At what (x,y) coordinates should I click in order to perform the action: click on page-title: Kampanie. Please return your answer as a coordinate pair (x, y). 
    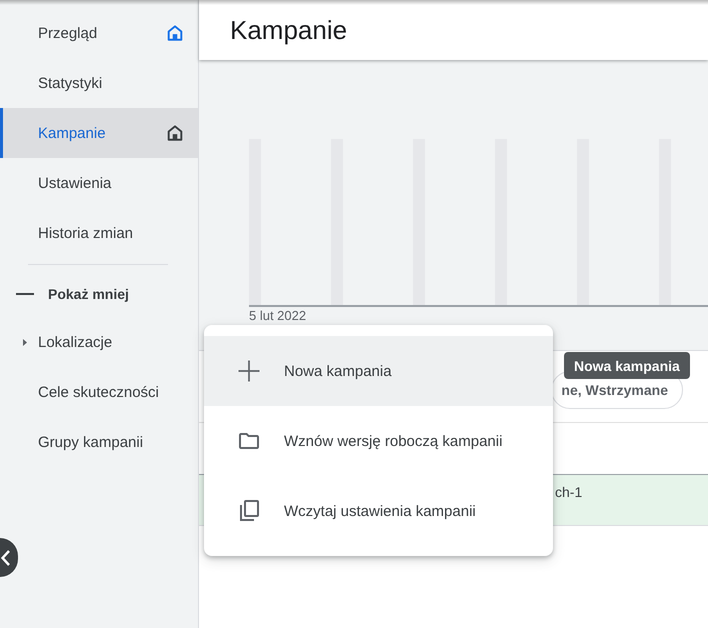
    Looking at the image, I should click on (289, 30).